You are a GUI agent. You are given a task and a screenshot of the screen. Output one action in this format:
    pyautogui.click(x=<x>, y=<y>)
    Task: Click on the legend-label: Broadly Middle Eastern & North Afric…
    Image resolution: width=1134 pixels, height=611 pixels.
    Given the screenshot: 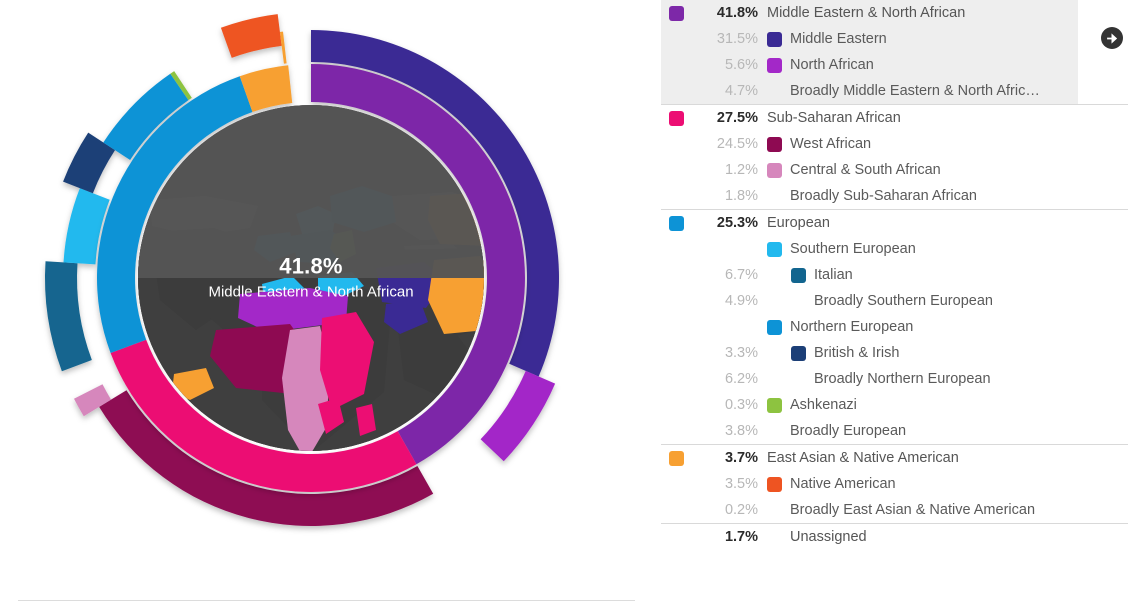 What is the action you would take?
    pyautogui.click(x=915, y=91)
    